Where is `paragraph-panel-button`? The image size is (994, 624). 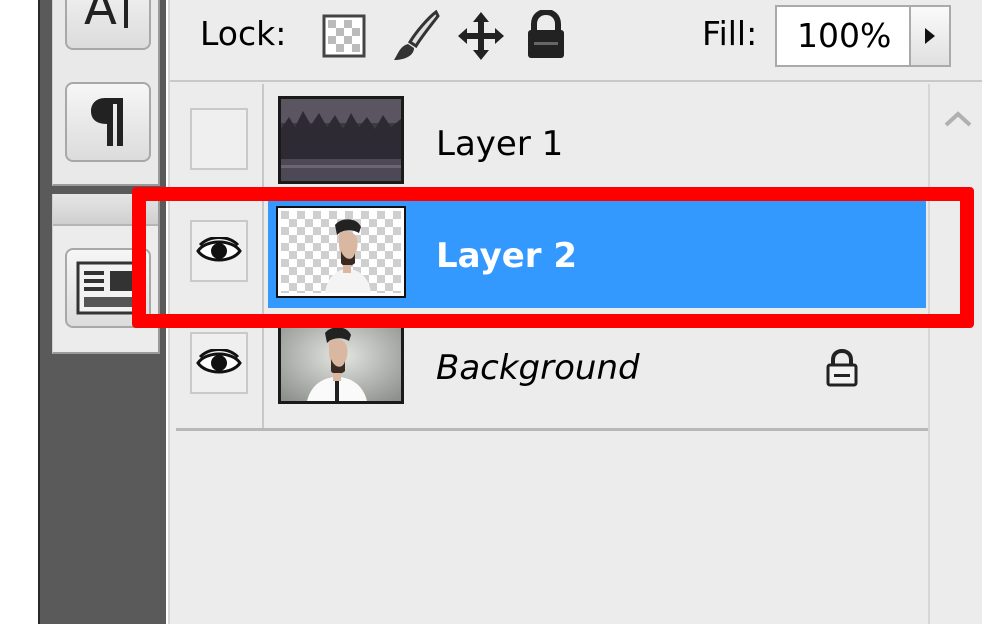
paragraph-panel-button is located at coordinates (108, 122).